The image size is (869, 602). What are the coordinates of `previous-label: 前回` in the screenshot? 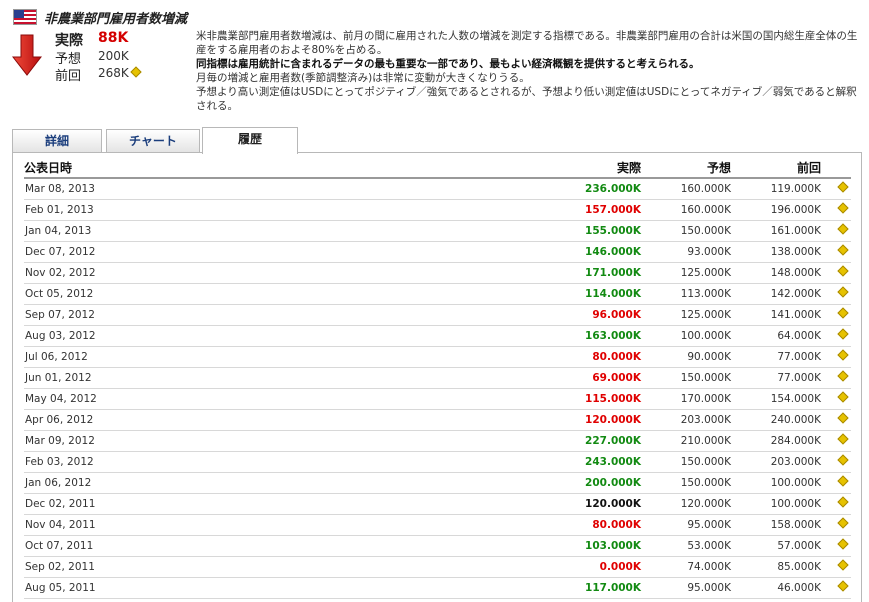 It's located at (68, 76).